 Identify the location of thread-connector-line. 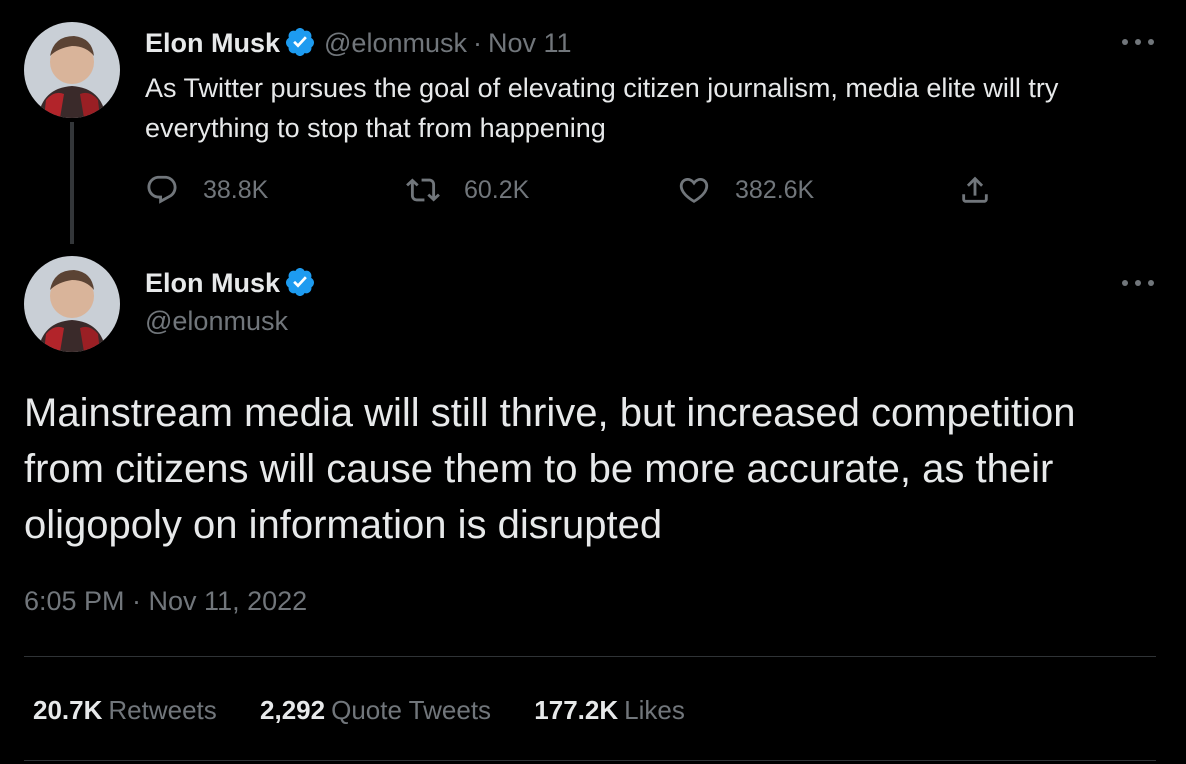
(72, 183).